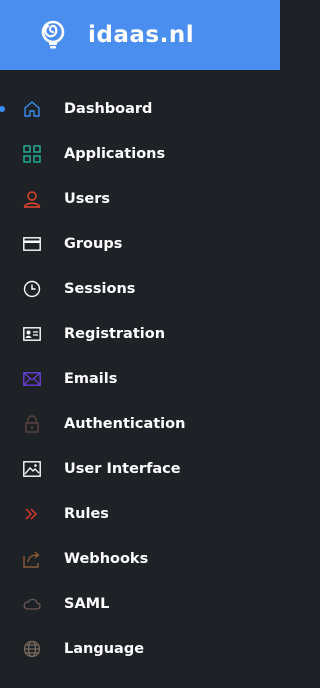  I want to click on globe-icon, so click(32, 649).